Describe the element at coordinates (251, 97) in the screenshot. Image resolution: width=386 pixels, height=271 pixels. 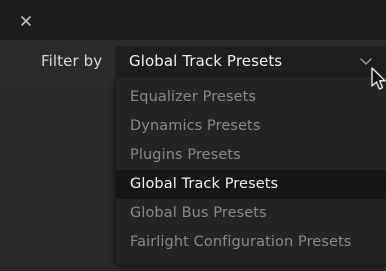
I see `menu-item-equalizer-presets: Equalizer Presets` at that location.